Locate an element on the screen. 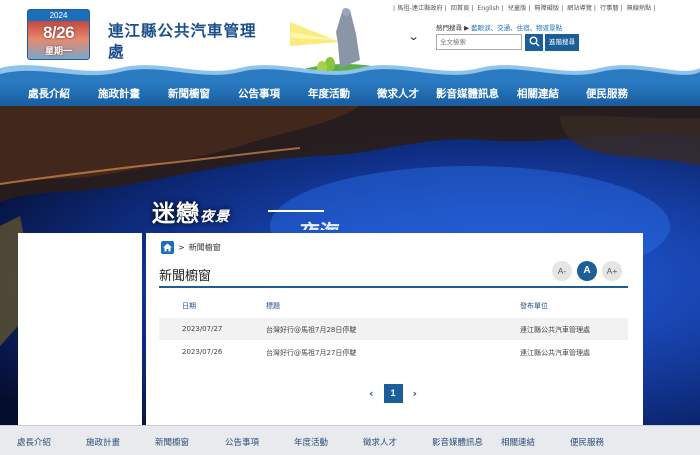 Image resolution: width=700 pixels, height=455 pixels. footer-item-director: 處長介紹 is located at coordinates (34, 442).